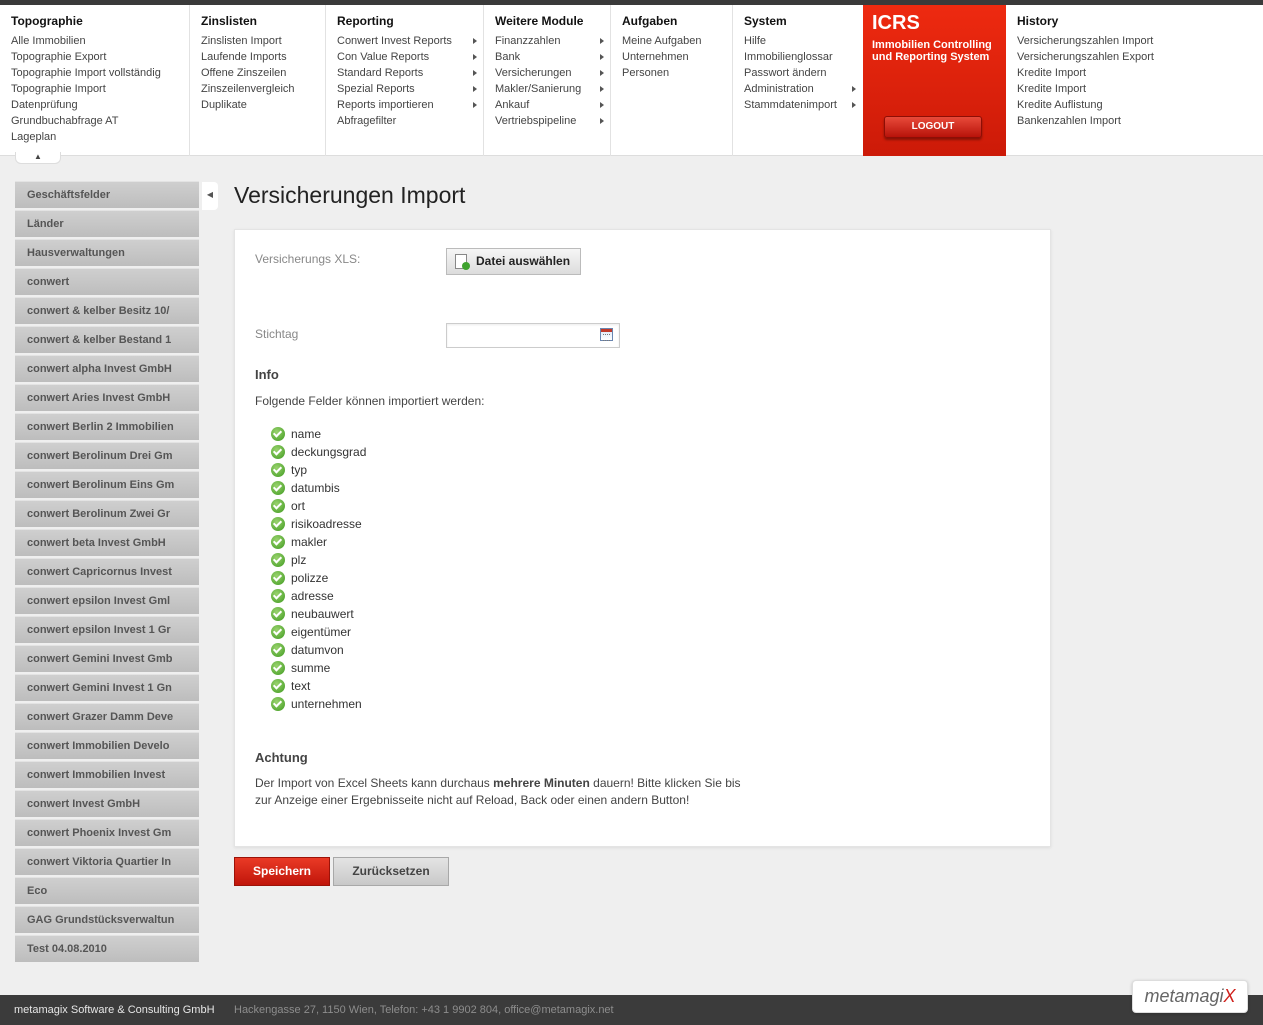 This screenshot has width=1263, height=1025. What do you see at coordinates (107, 571) in the screenshot?
I see `sidebar-item: conwert Capricornus Invest` at bounding box center [107, 571].